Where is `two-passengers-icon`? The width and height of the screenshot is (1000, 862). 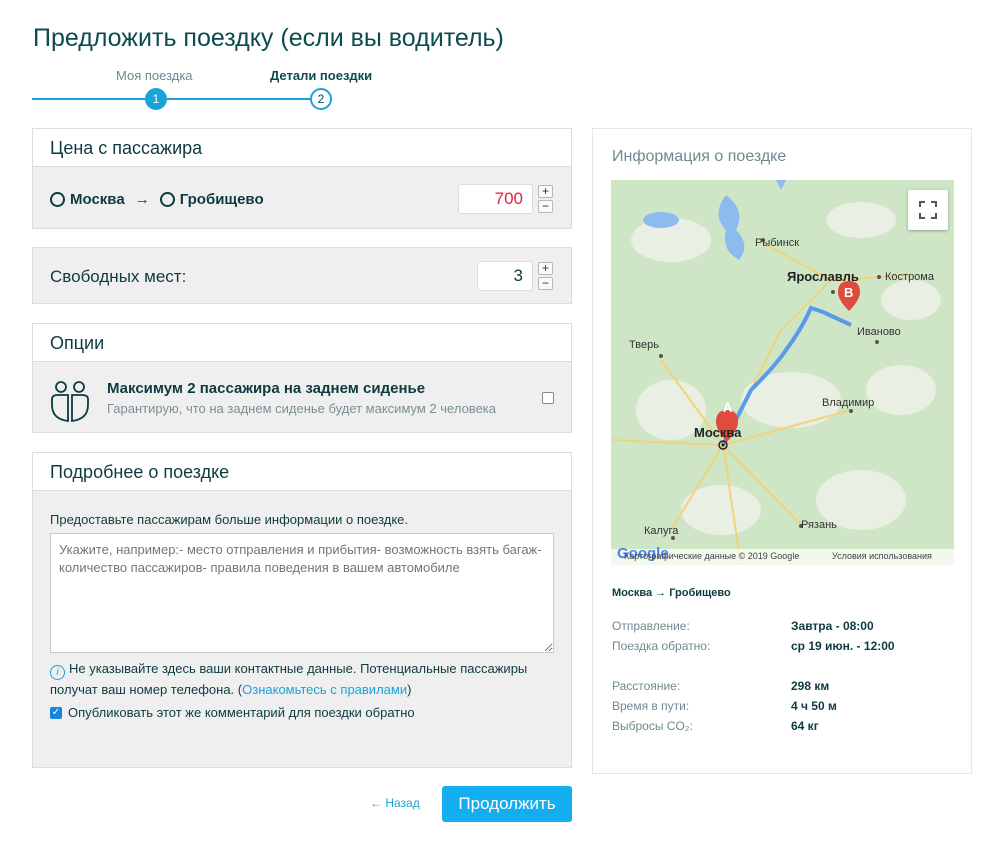
two-passengers-icon is located at coordinates (70, 402).